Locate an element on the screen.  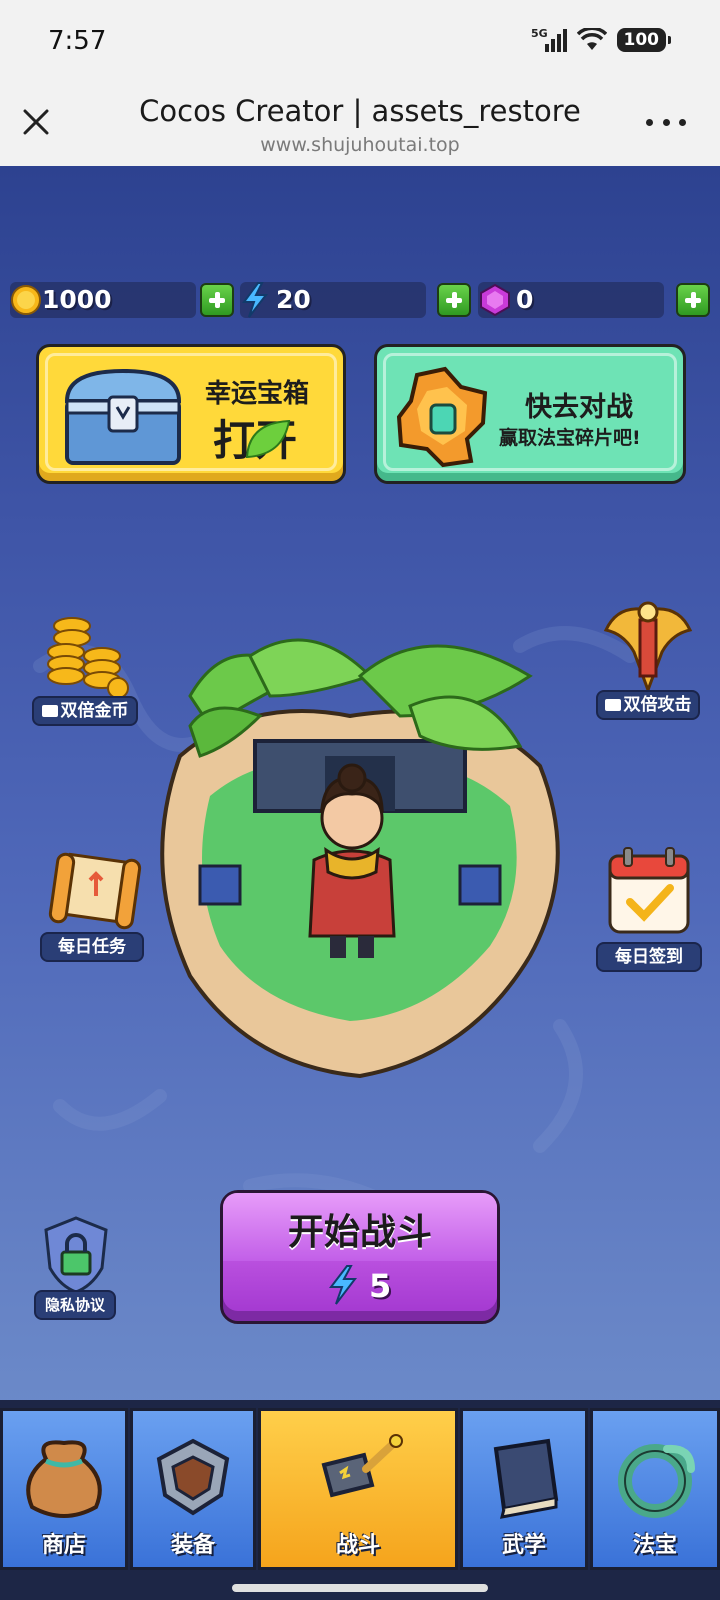
more-options-button is located at coordinates (666, 122).